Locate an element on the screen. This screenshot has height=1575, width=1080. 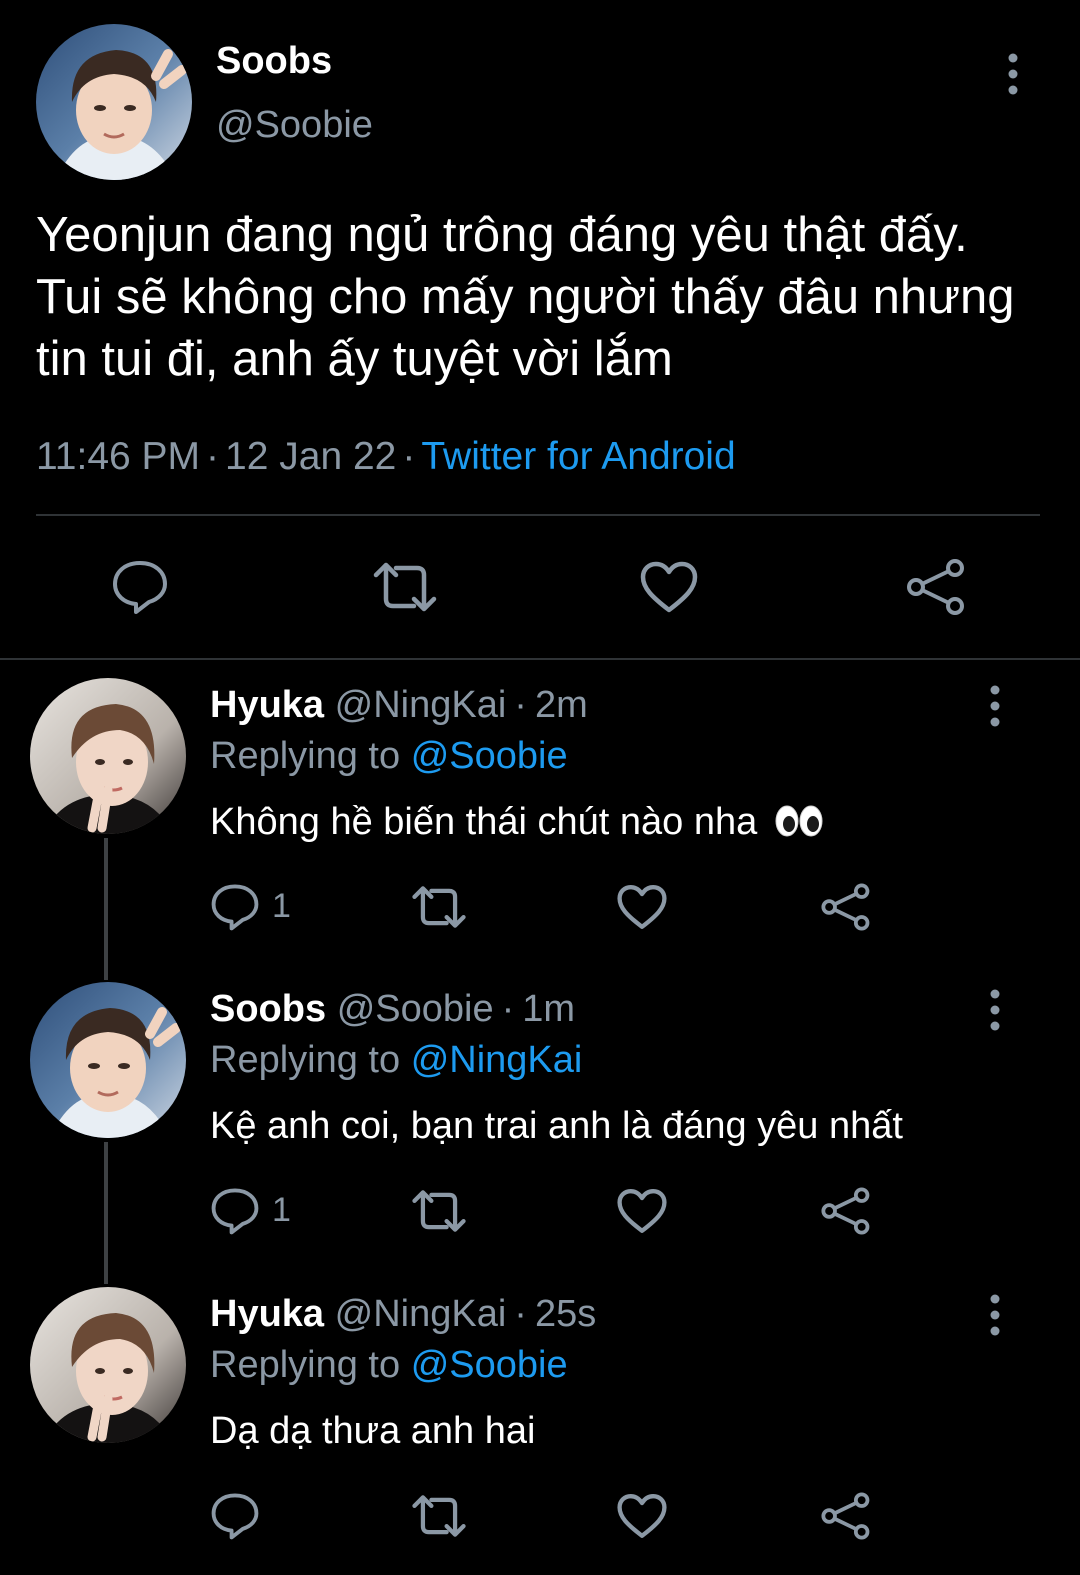
reply-header: Hyuka @NingKai · 25s is located at coordinates (403, 1314).